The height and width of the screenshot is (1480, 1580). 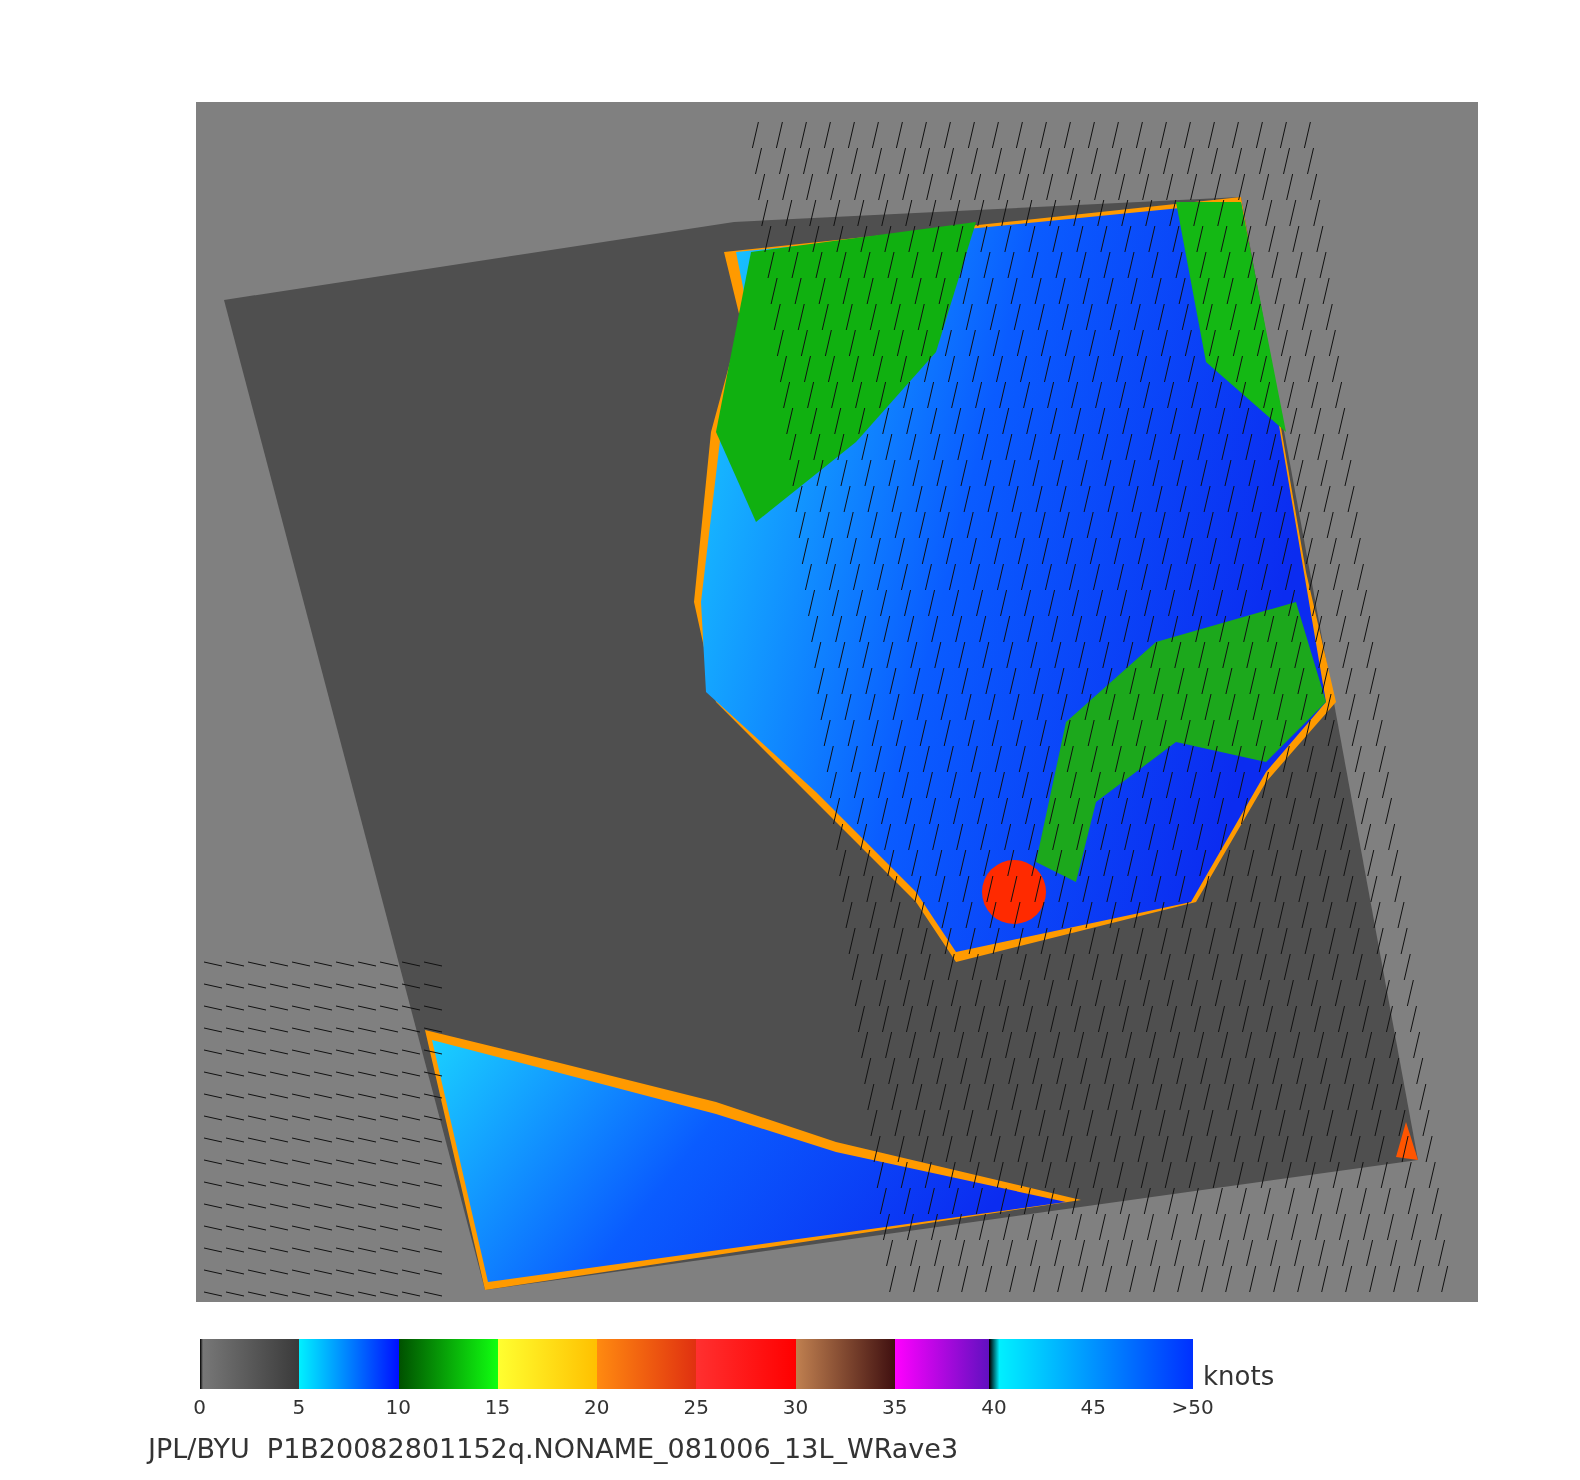 I want to click on tick-label: 5, so click(x=299, y=1407).